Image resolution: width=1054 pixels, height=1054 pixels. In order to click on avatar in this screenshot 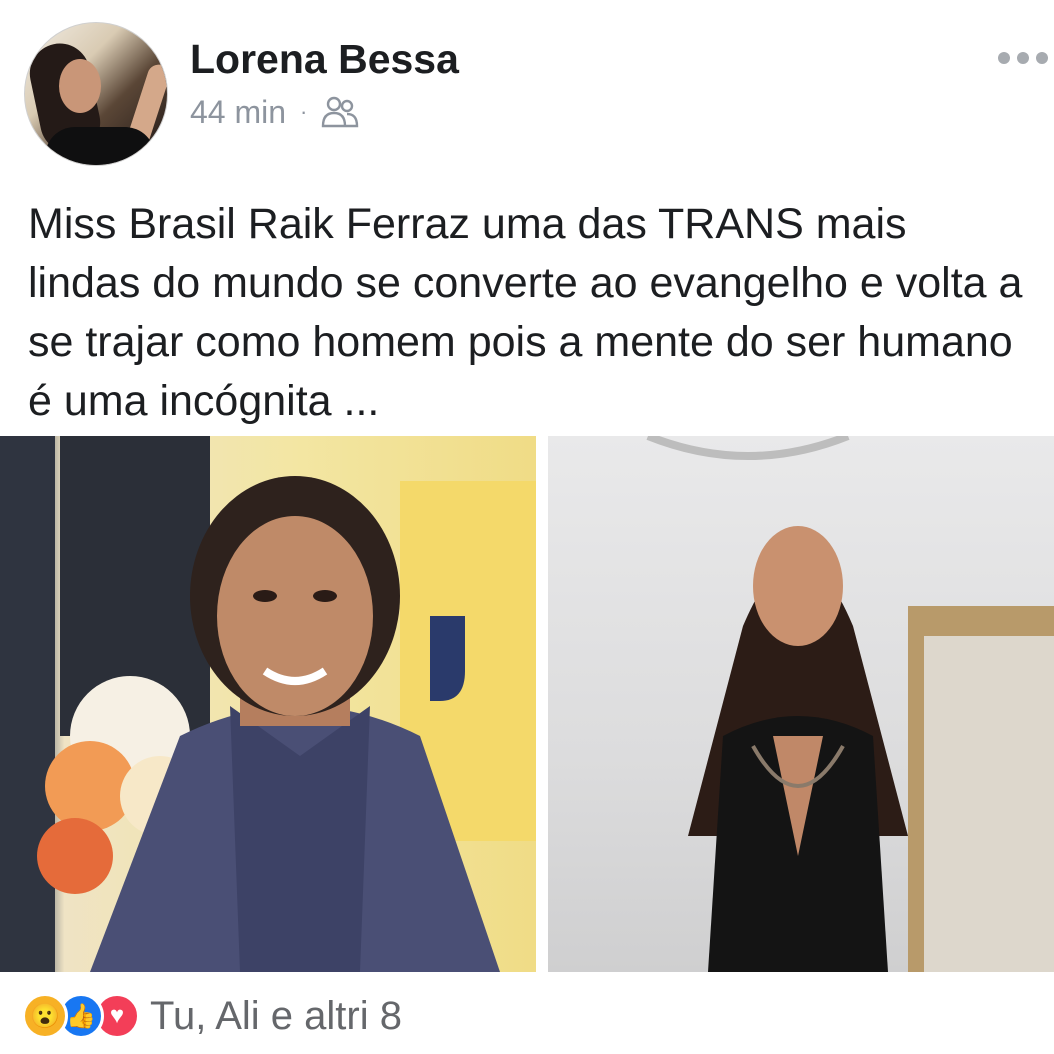, I will do `click(96, 94)`.